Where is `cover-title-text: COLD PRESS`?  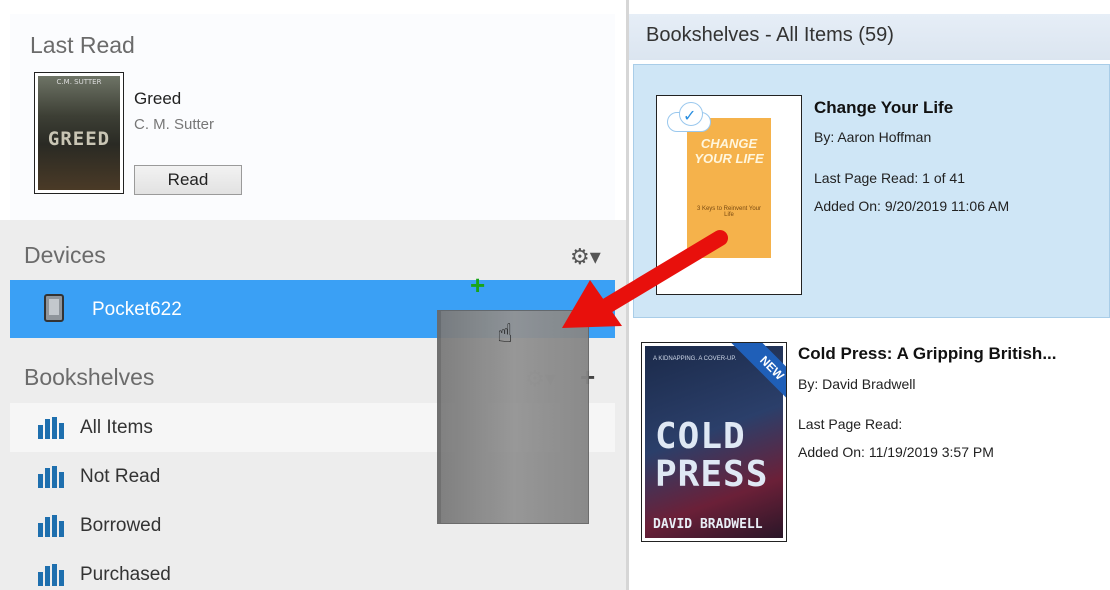 cover-title-text: COLD PRESS is located at coordinates (712, 455).